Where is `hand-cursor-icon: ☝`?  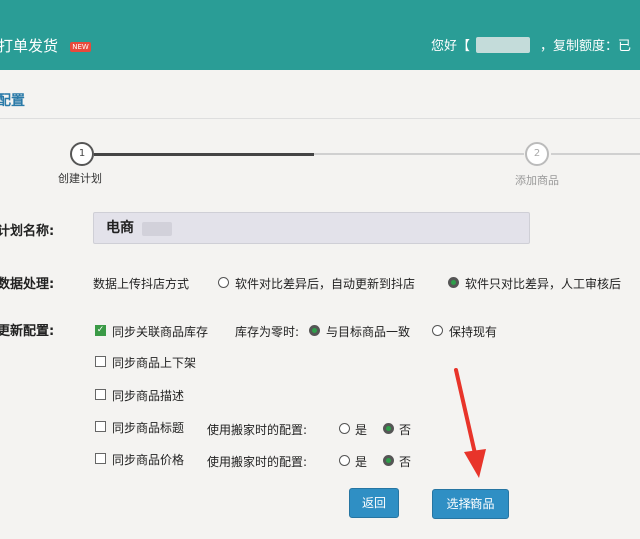 hand-cursor-icon: ☝ is located at coordinates (470, 504).